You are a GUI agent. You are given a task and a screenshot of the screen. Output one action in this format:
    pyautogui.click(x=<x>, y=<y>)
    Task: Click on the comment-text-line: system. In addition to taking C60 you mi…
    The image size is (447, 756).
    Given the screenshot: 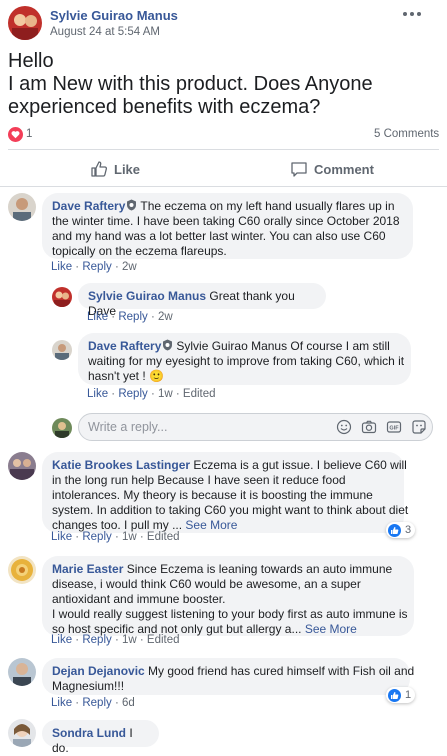 What is the action you would take?
    pyautogui.click(x=230, y=510)
    